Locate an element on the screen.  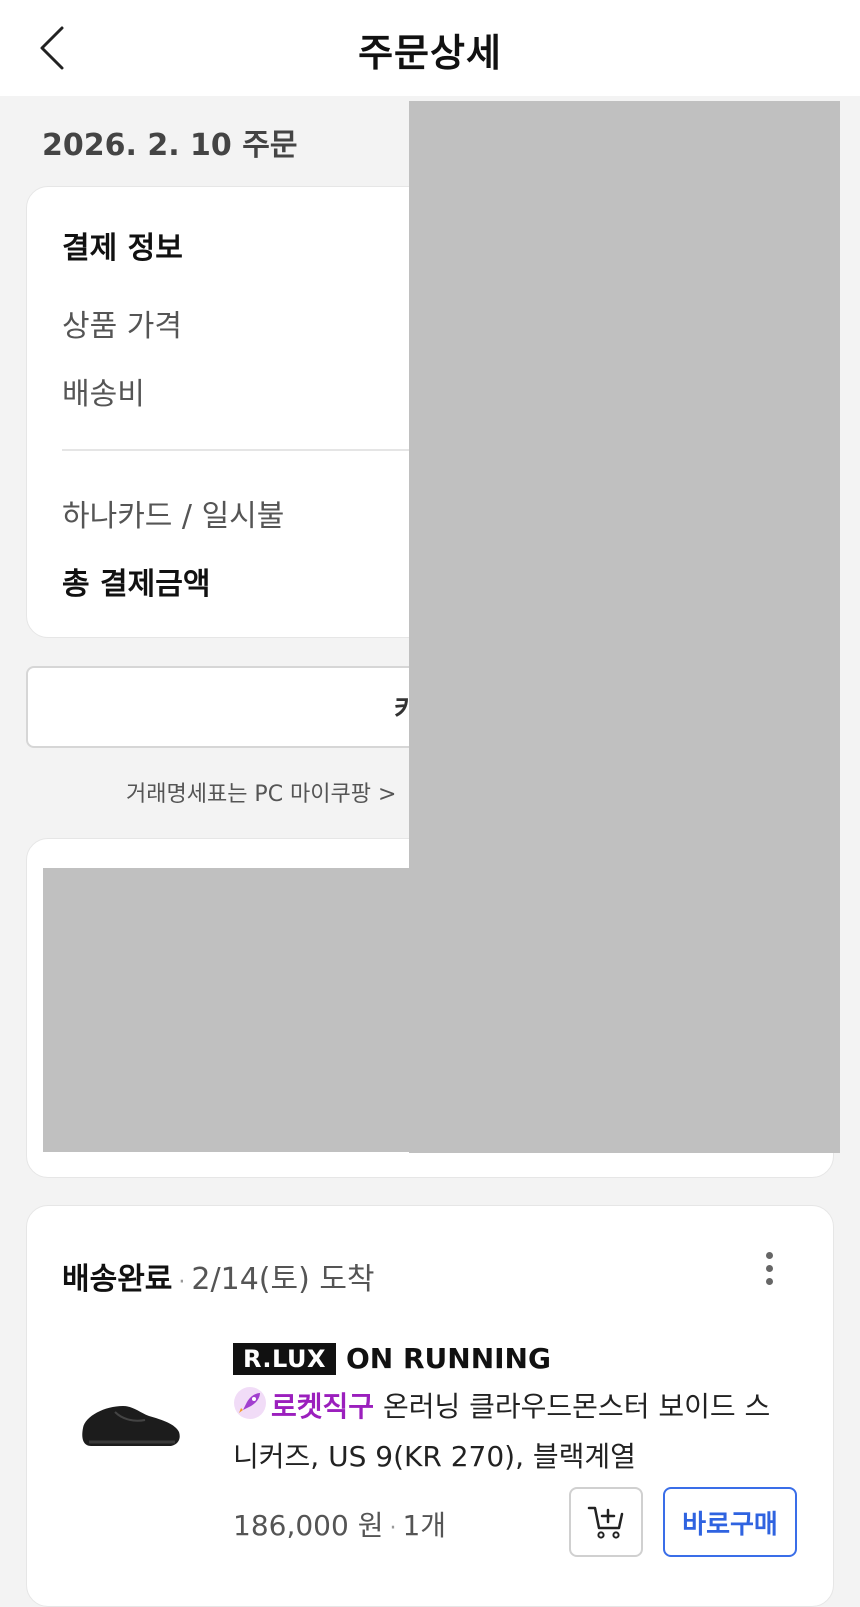
statement-note: 거래명세표는 PC 마이쿠팡 > is located at coordinates (261, 794).